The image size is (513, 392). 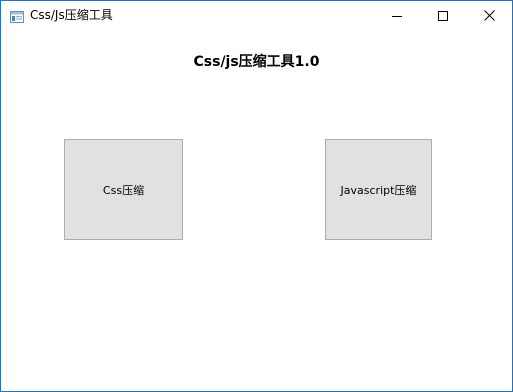 What do you see at coordinates (256, 15) in the screenshot?
I see `title-bar: Css/Js压缩工具` at bounding box center [256, 15].